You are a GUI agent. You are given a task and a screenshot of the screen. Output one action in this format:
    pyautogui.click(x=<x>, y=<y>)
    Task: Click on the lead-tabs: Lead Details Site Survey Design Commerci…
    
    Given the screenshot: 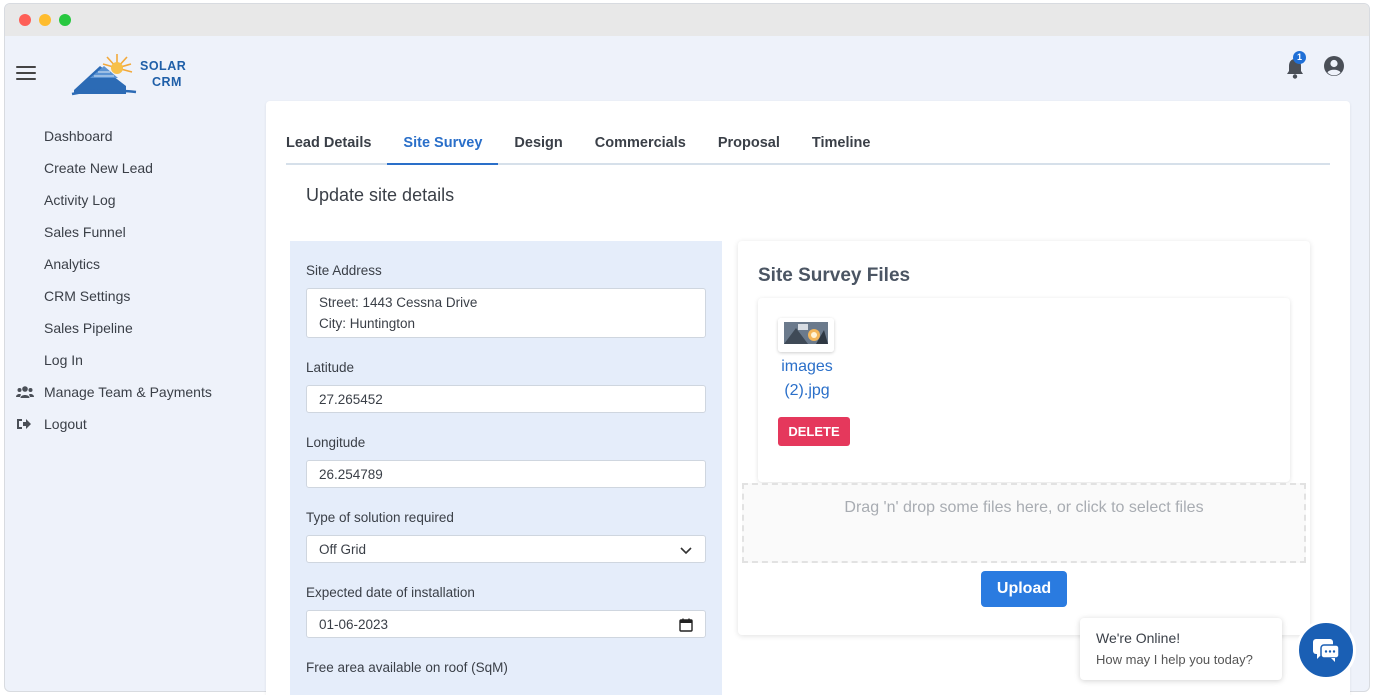 What is the action you would take?
    pyautogui.click(x=808, y=144)
    